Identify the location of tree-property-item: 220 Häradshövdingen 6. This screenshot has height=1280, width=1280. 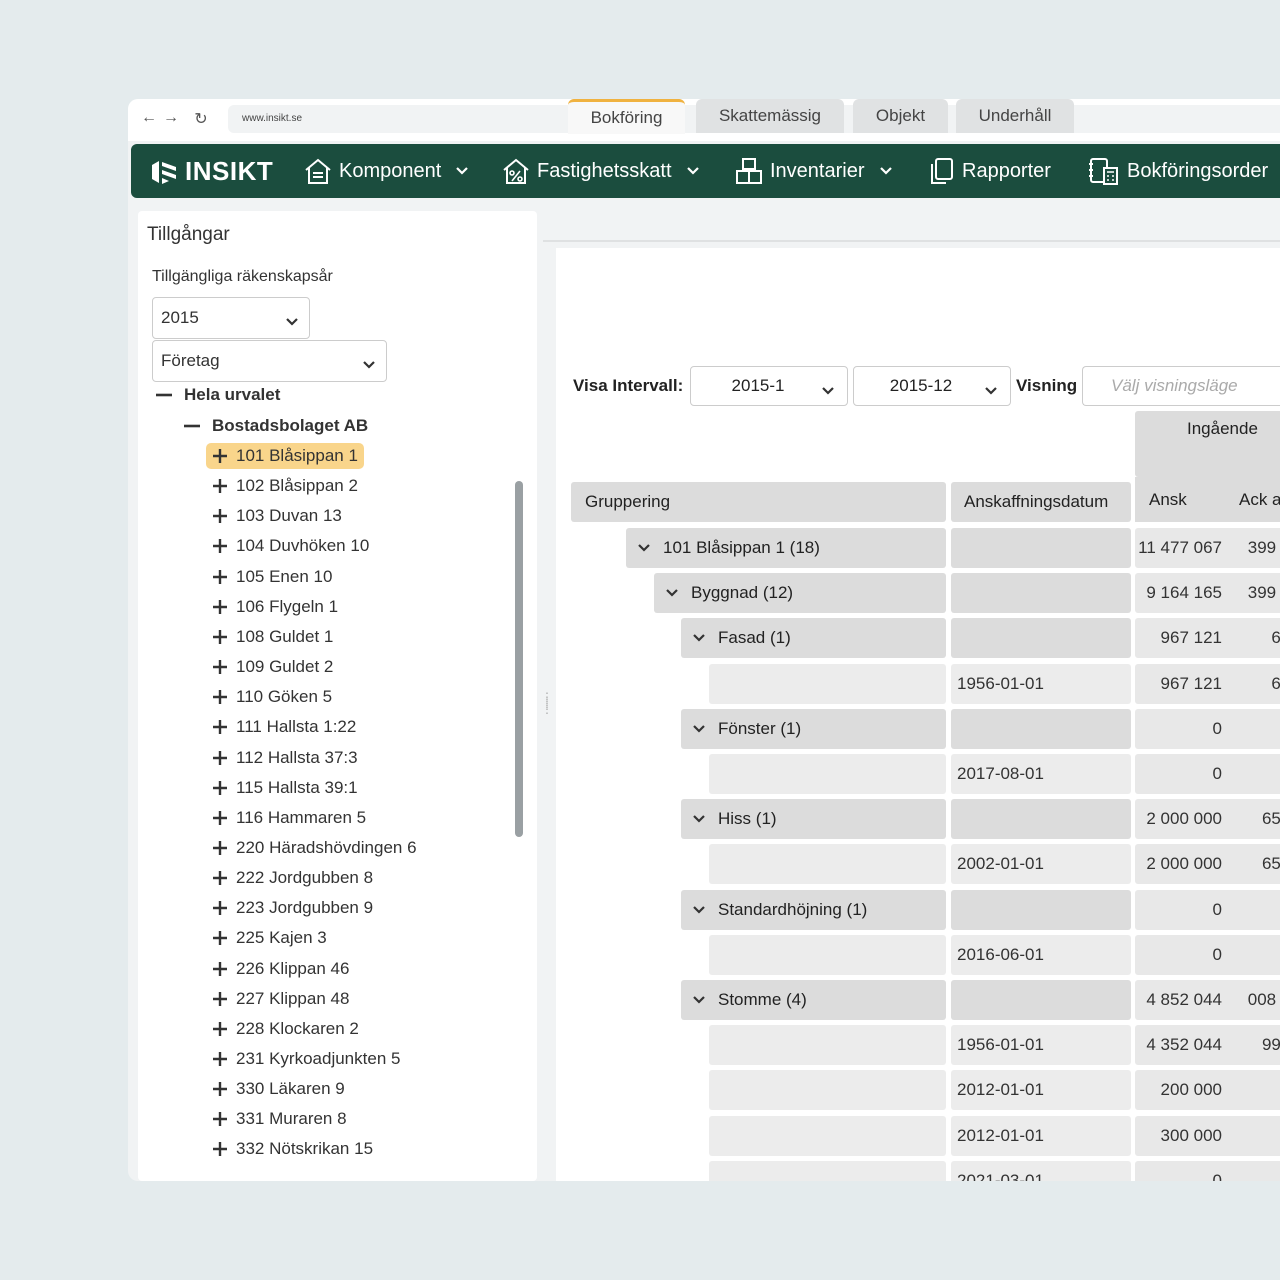
(314, 848).